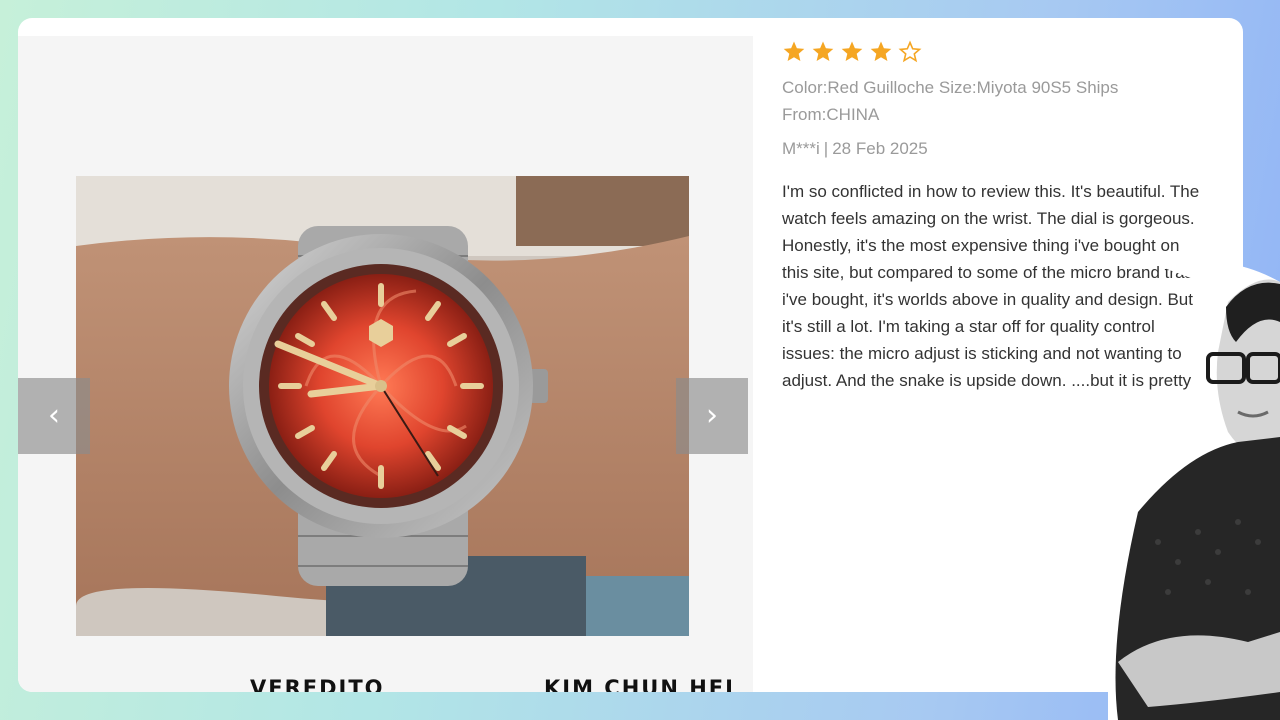 The image size is (1280, 720). I want to click on star-rating, so click(1012, 52).